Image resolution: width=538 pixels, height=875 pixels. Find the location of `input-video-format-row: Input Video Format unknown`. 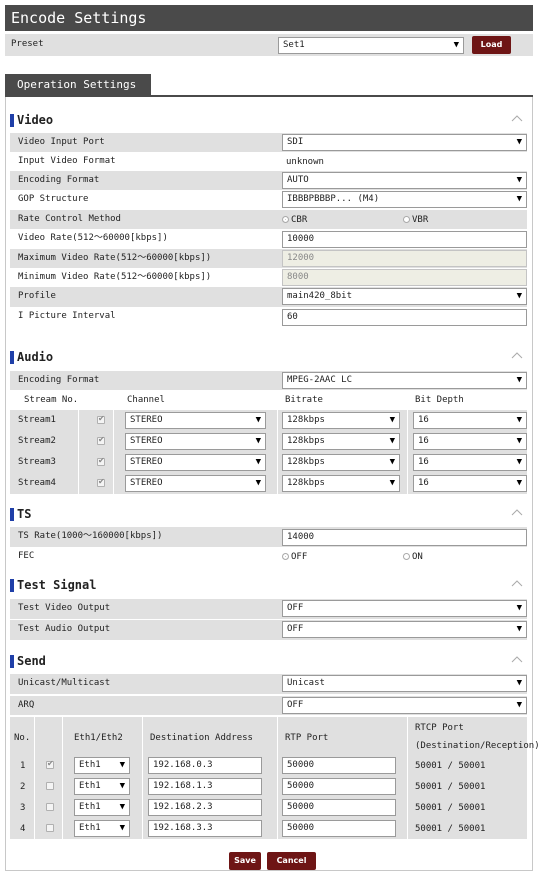

input-video-format-row: Input Video Format unknown is located at coordinates (268, 161).